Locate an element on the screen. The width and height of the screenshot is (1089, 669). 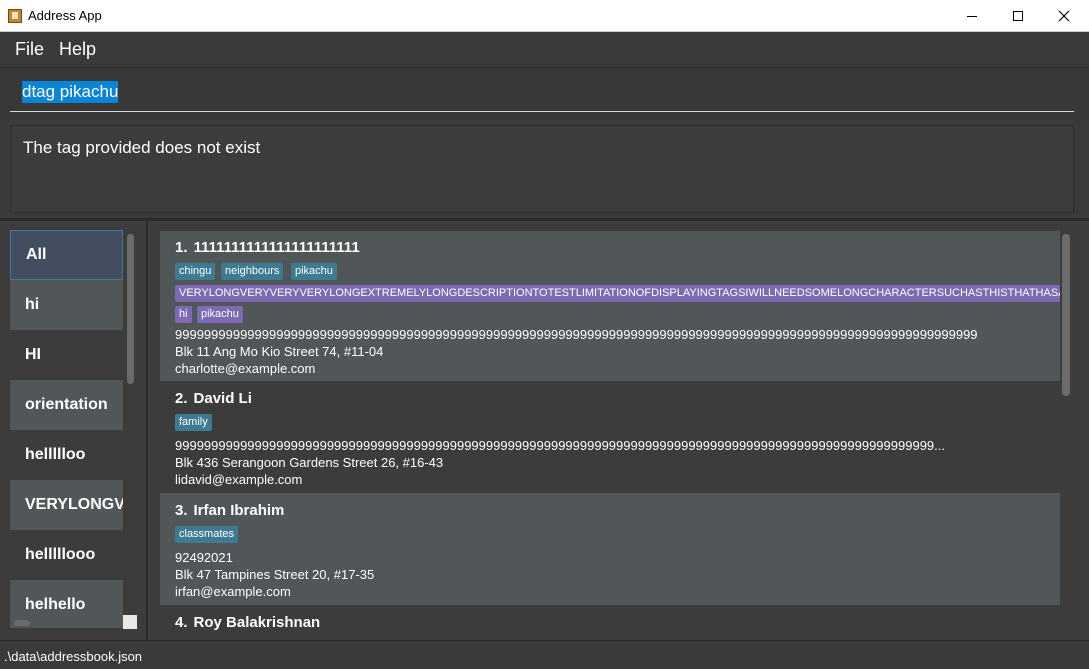
person-name: 3. Irfan Ibrahim is located at coordinates (229, 510).